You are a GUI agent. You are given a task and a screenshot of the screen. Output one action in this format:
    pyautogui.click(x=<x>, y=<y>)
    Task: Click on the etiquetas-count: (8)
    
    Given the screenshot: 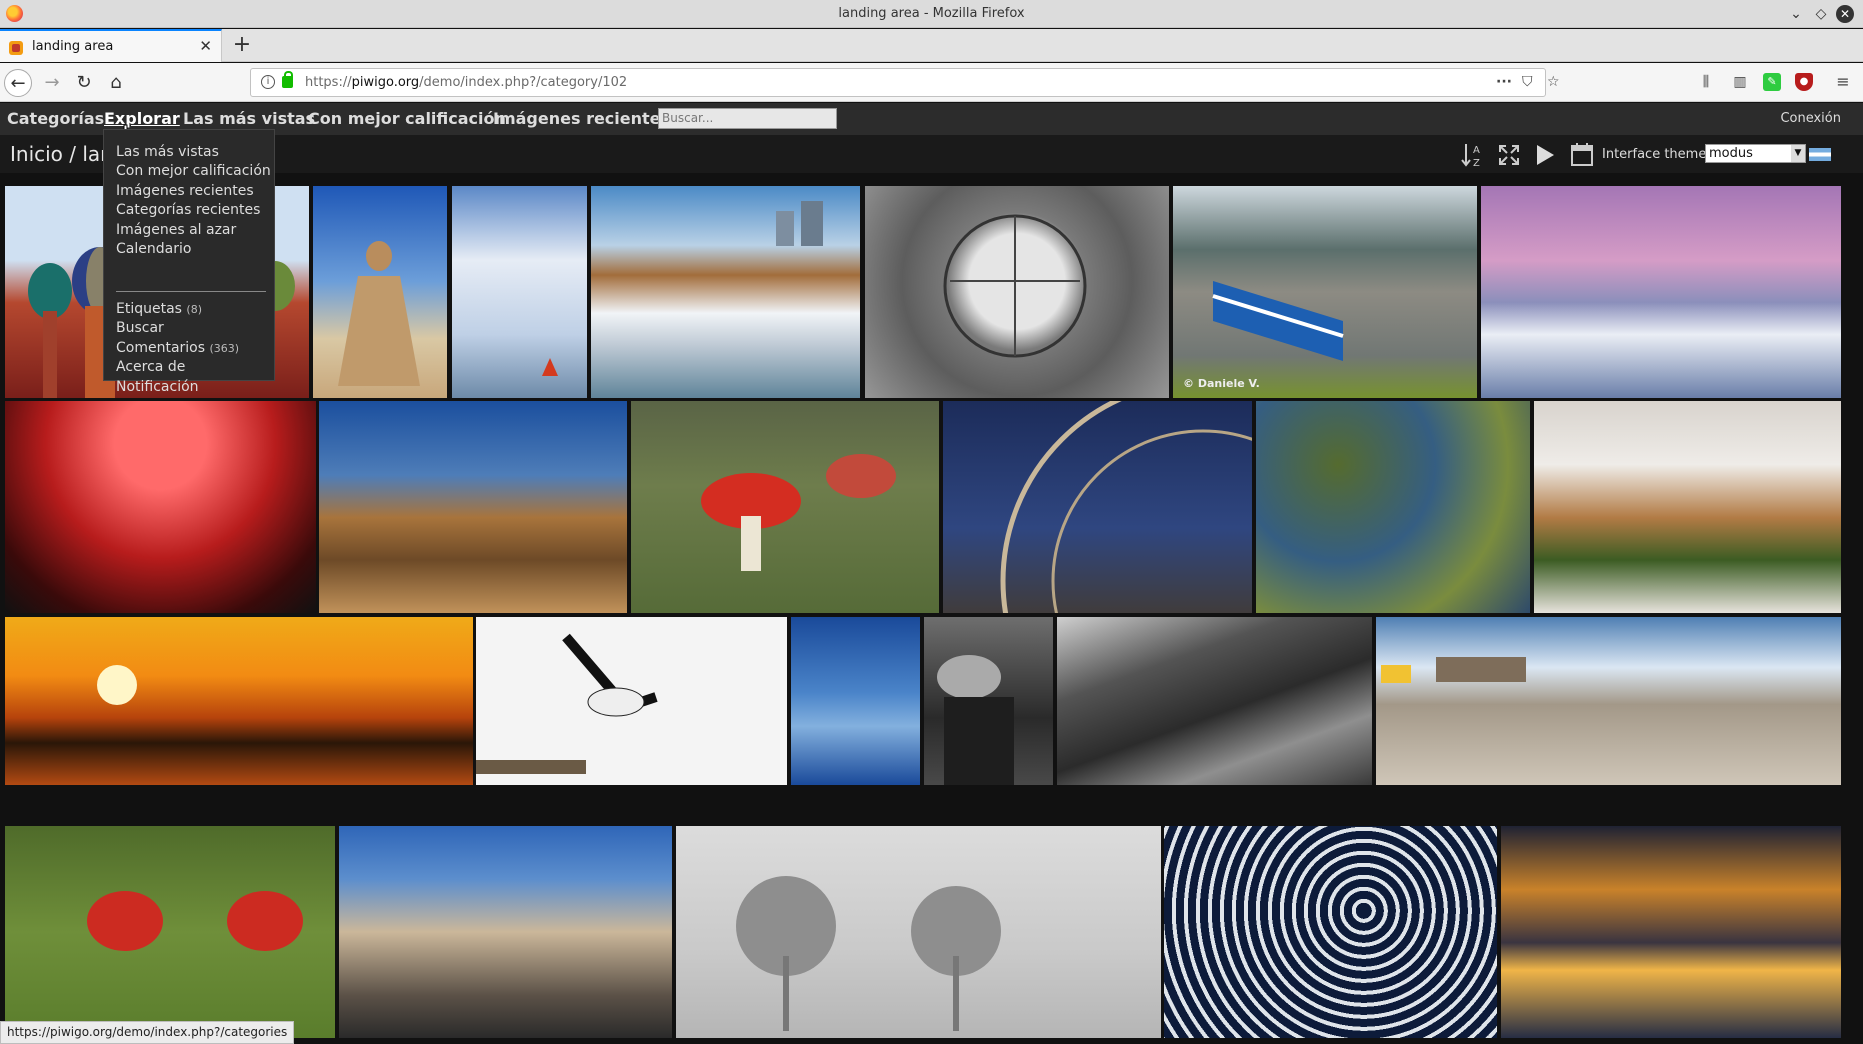 What is the action you would take?
    pyautogui.click(x=194, y=309)
    